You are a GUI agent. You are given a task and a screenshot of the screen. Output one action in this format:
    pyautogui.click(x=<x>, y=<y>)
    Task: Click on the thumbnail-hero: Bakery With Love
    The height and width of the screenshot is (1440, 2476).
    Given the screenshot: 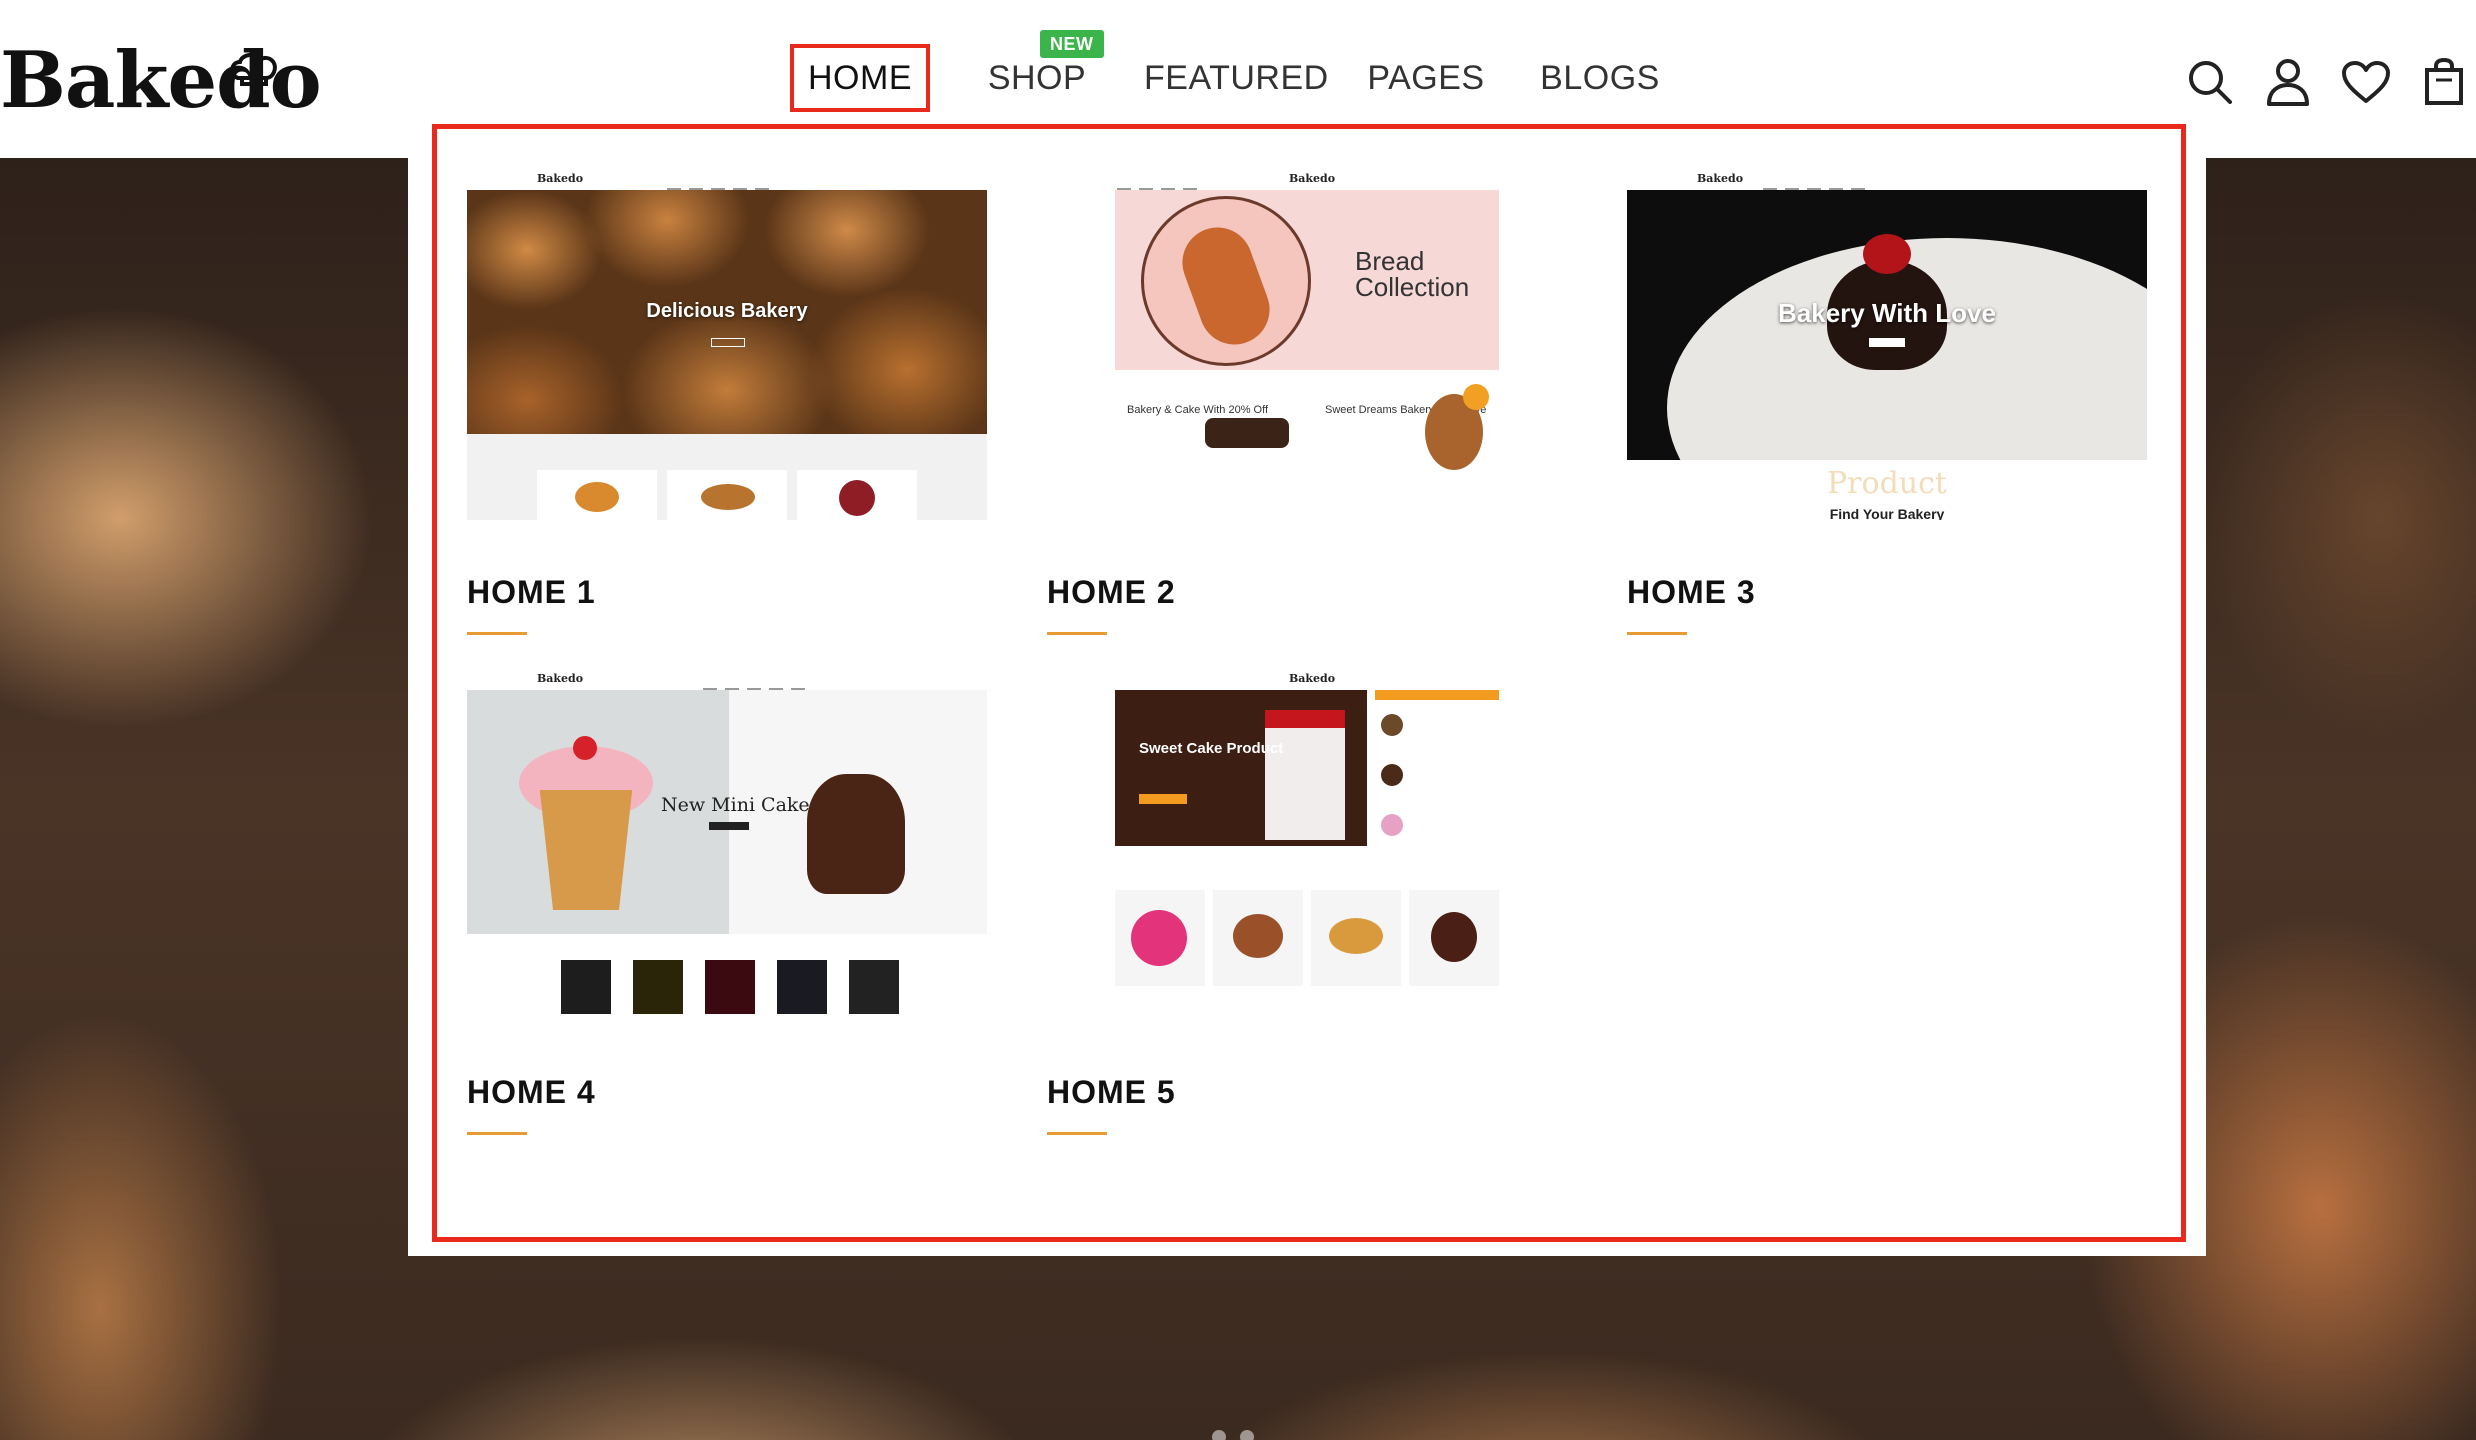 What is the action you would take?
    pyautogui.click(x=1887, y=325)
    